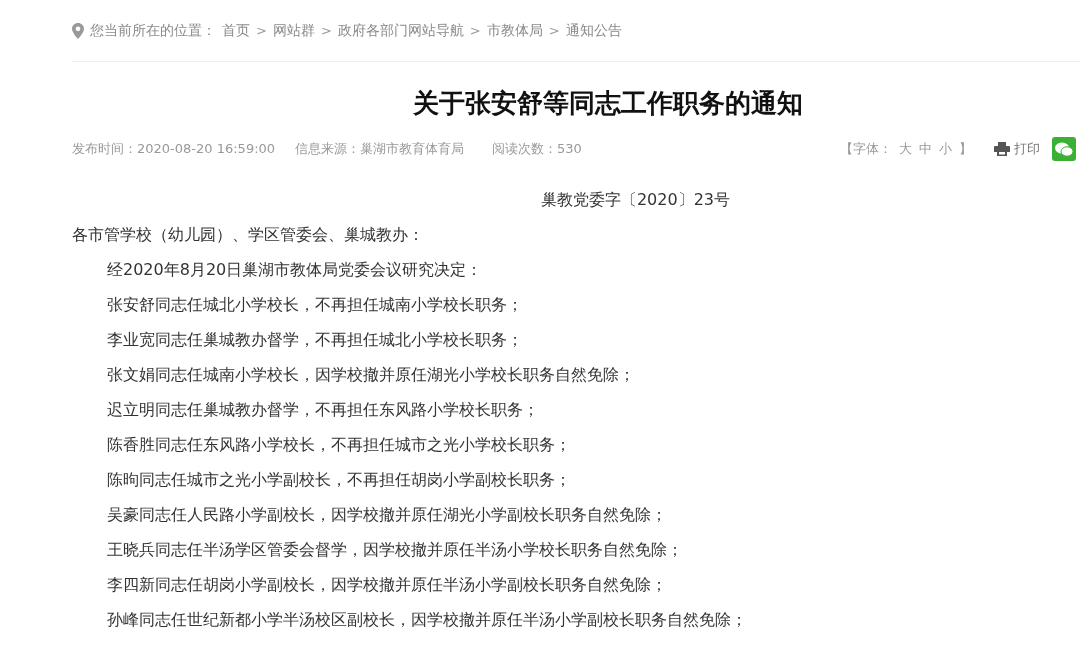 Image resolution: width=1080 pixels, height=662 pixels. I want to click on font-size-link: 中, so click(925, 149).